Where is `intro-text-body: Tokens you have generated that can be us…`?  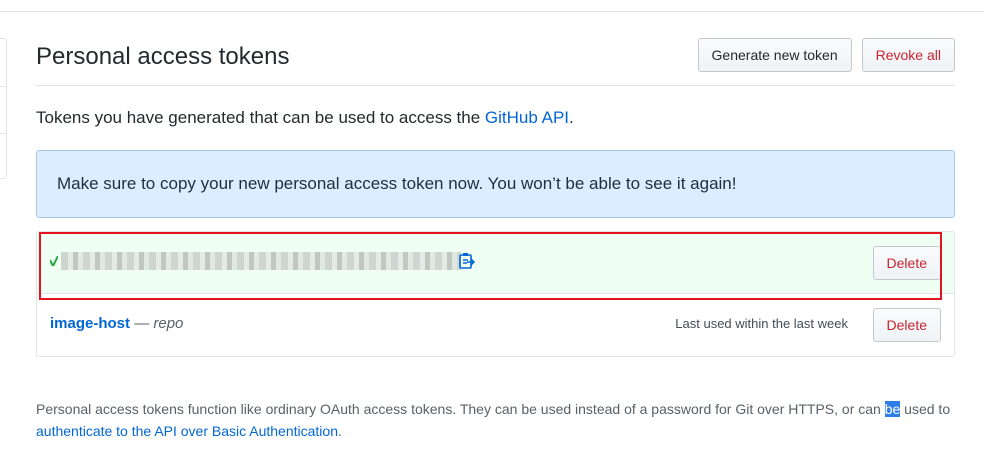 intro-text-body: Tokens you have generated that can be us… is located at coordinates (260, 117).